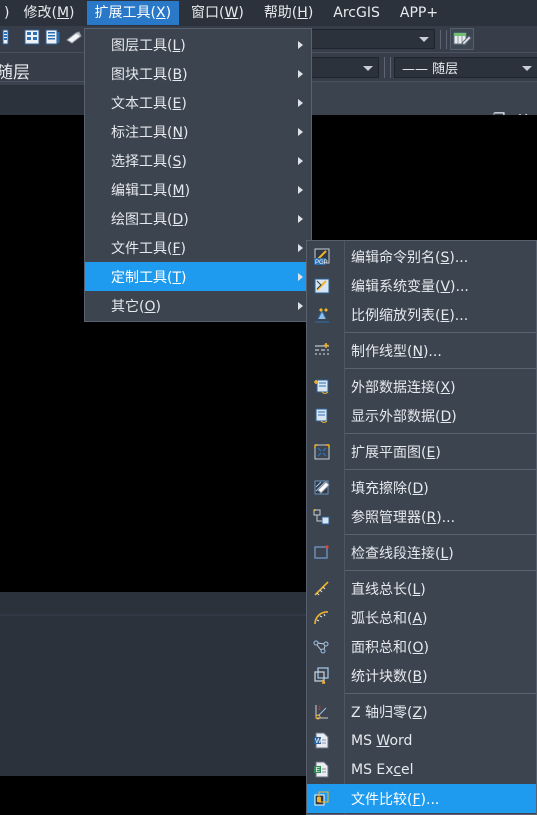 The image size is (537, 815). What do you see at coordinates (322, 770) in the screenshot?
I see `ms-excel-icon: E` at bounding box center [322, 770].